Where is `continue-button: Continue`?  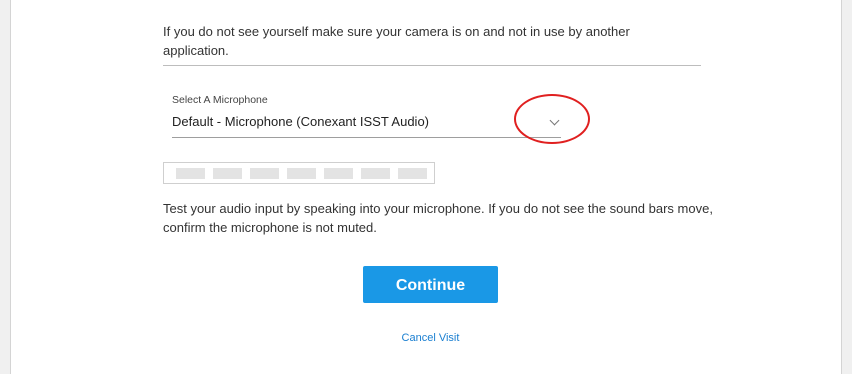 continue-button: Continue is located at coordinates (430, 284).